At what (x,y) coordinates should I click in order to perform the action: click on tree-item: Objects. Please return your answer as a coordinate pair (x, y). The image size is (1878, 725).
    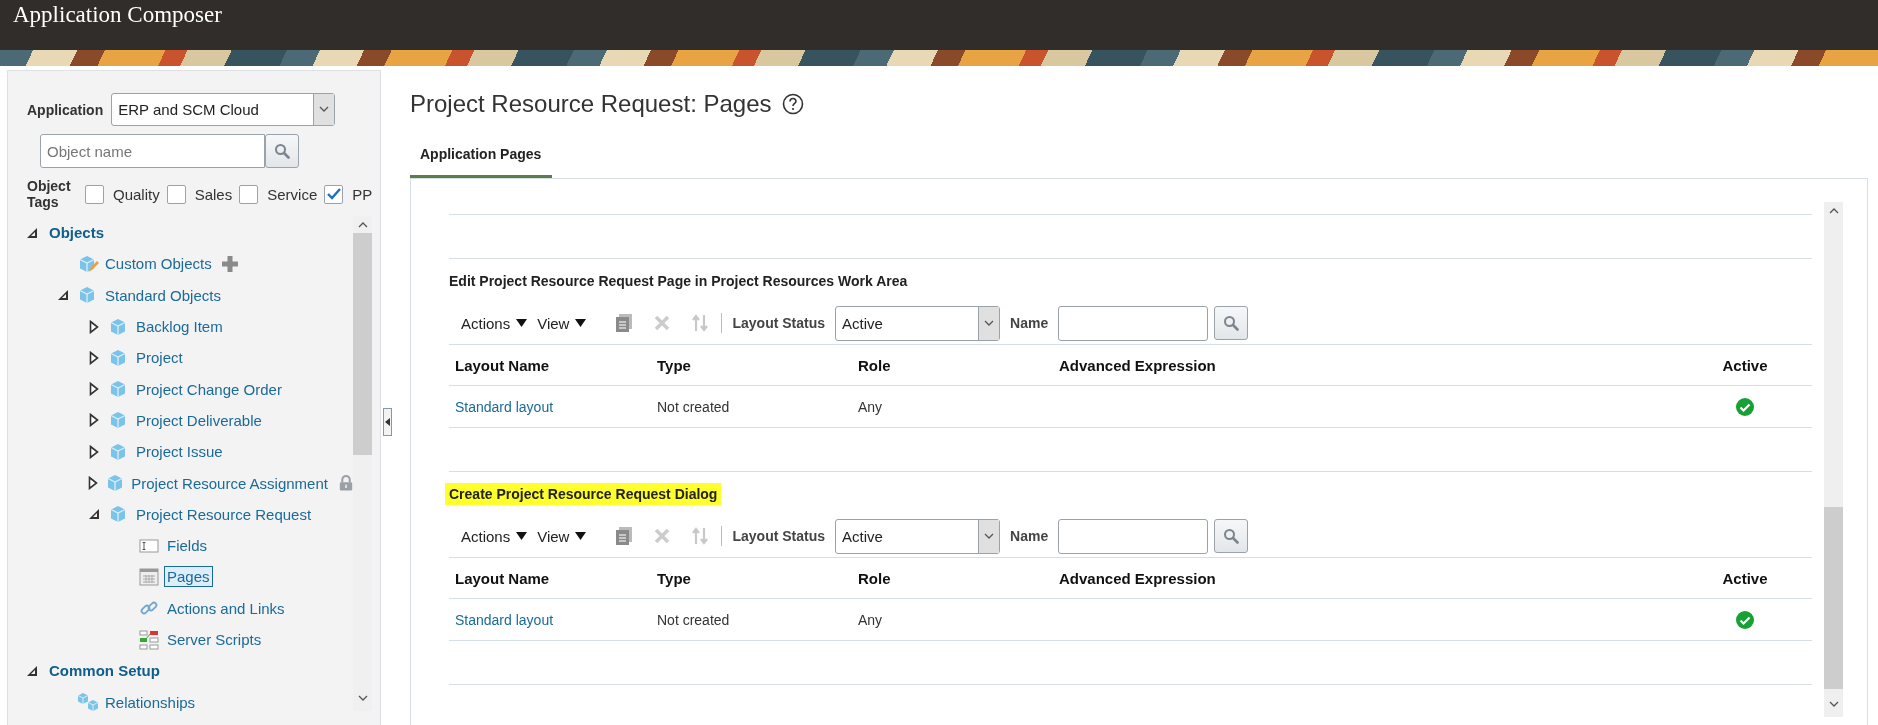
    Looking at the image, I should click on (77, 233).